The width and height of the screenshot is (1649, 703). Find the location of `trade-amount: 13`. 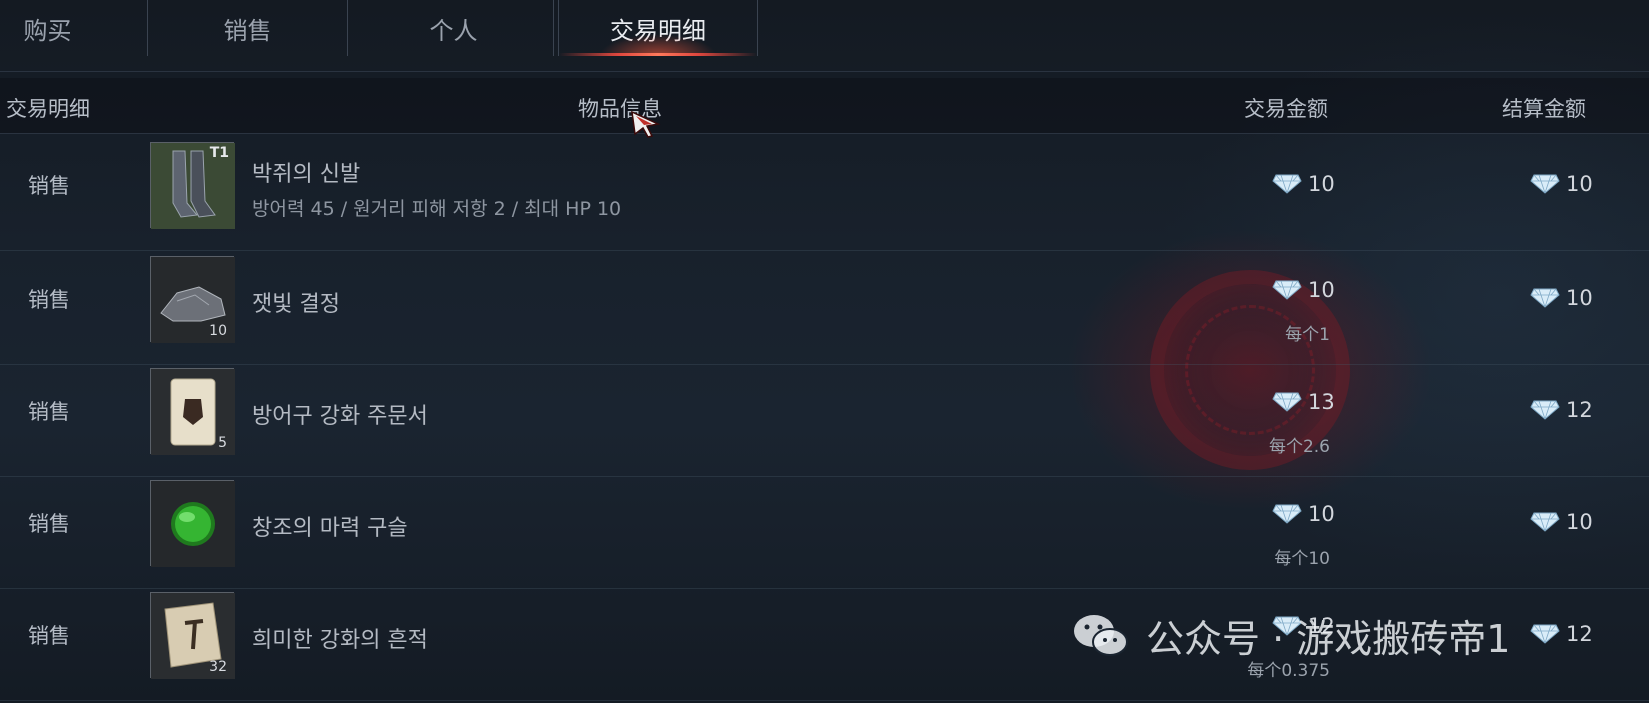

trade-amount: 13 is located at coordinates (1303, 402).